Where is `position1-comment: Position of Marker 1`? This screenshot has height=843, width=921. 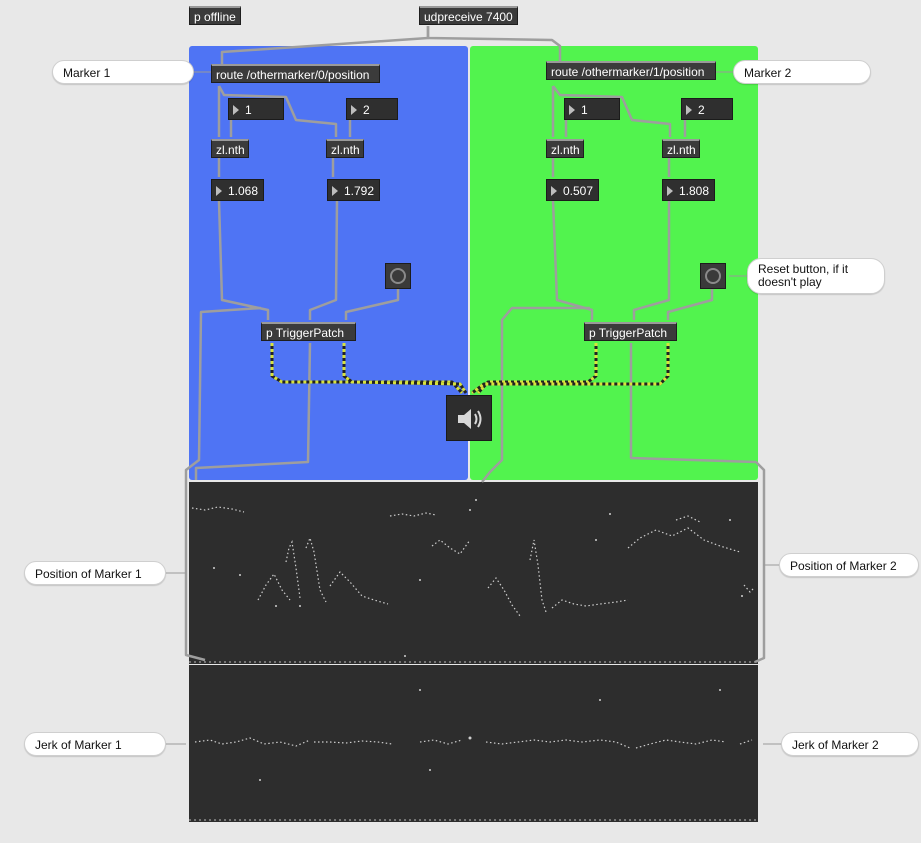
position1-comment: Position of Marker 1 is located at coordinates (95, 573).